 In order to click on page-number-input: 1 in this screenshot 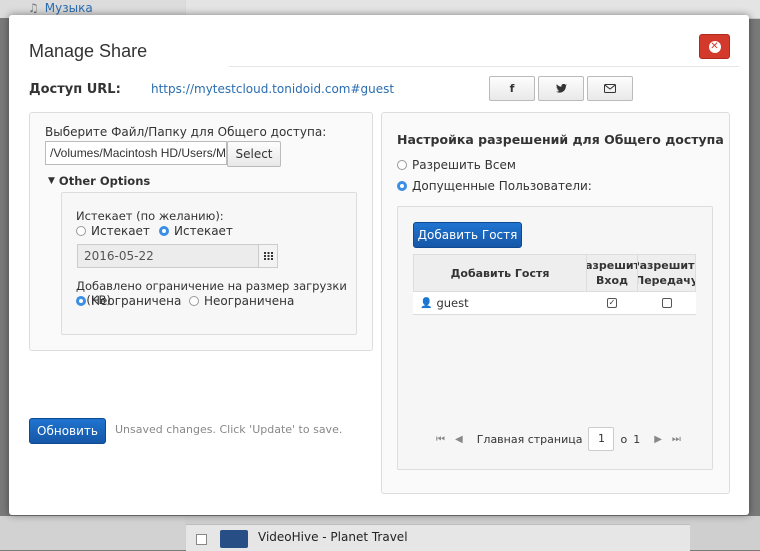, I will do `click(601, 439)`.